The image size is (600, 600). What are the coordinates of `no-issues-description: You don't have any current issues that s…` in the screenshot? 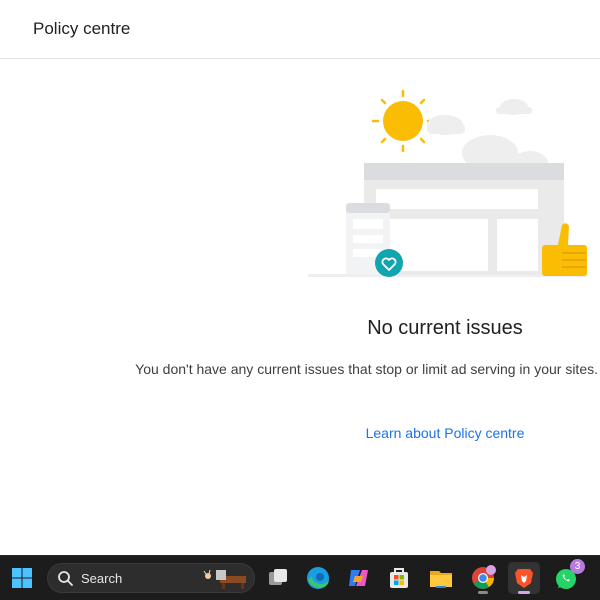 It's located at (366, 369).